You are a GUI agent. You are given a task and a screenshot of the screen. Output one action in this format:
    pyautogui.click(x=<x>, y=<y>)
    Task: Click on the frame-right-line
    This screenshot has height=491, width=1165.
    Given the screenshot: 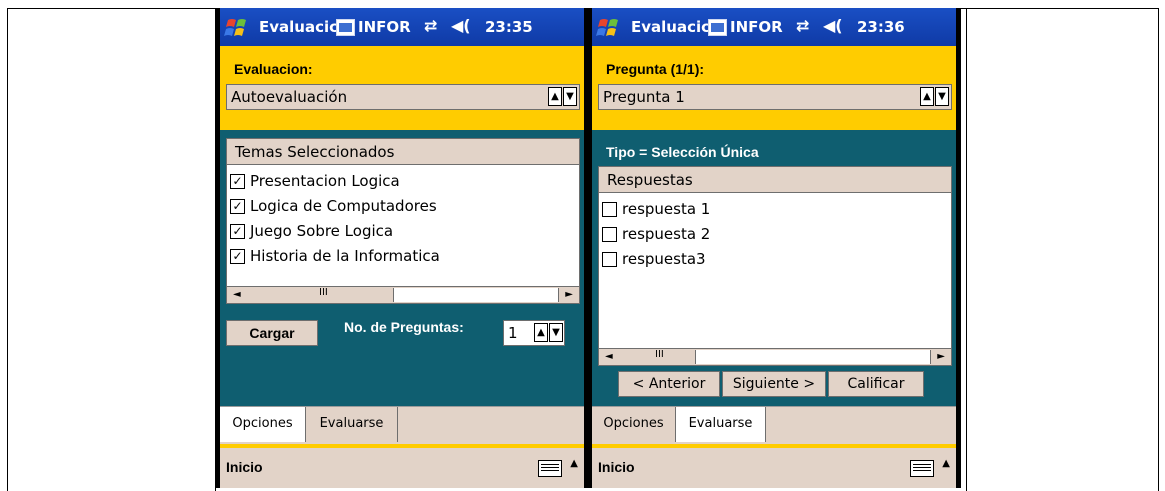 What is the action you would take?
    pyautogui.click(x=1158, y=249)
    